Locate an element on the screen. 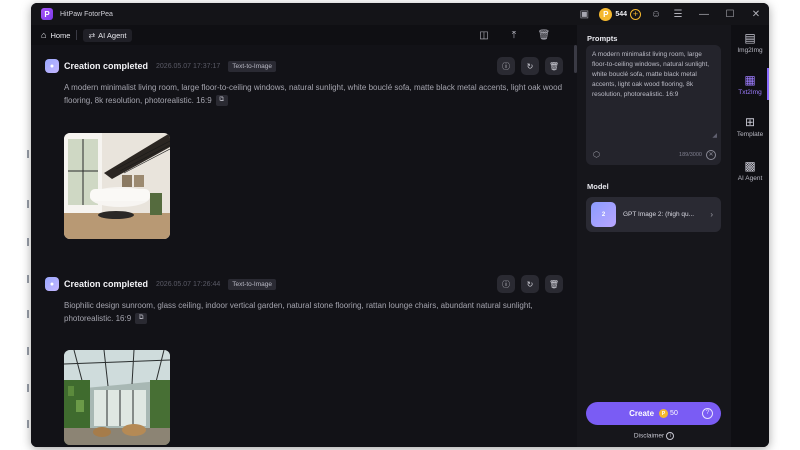 The width and height of the screenshot is (800, 450). sidebar-item-label: Img2Img is located at coordinates (750, 50).